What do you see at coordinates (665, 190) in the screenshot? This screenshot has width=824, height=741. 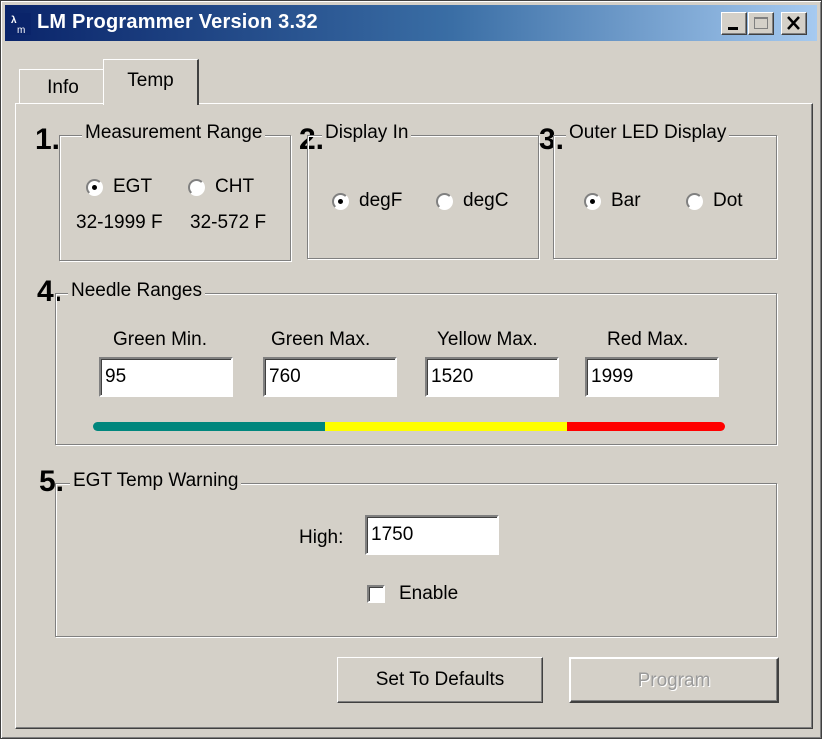 I see `outer-led-group: Outer LED Display Bar Dot` at bounding box center [665, 190].